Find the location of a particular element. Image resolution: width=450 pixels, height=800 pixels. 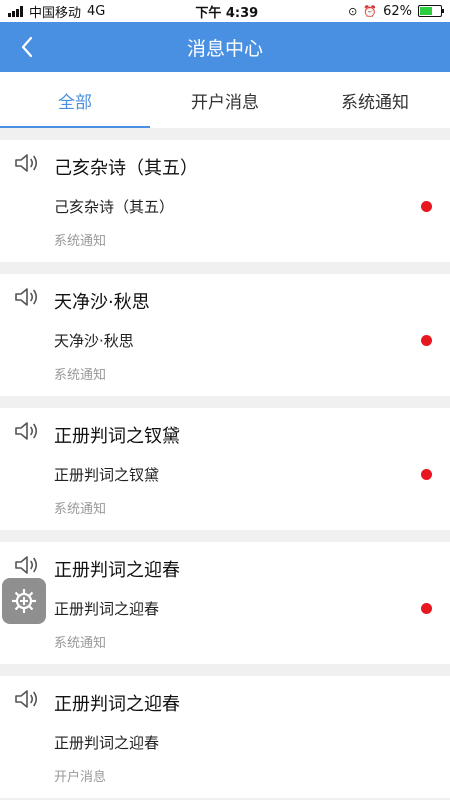

page-title: 消息中心 is located at coordinates (224, 48).